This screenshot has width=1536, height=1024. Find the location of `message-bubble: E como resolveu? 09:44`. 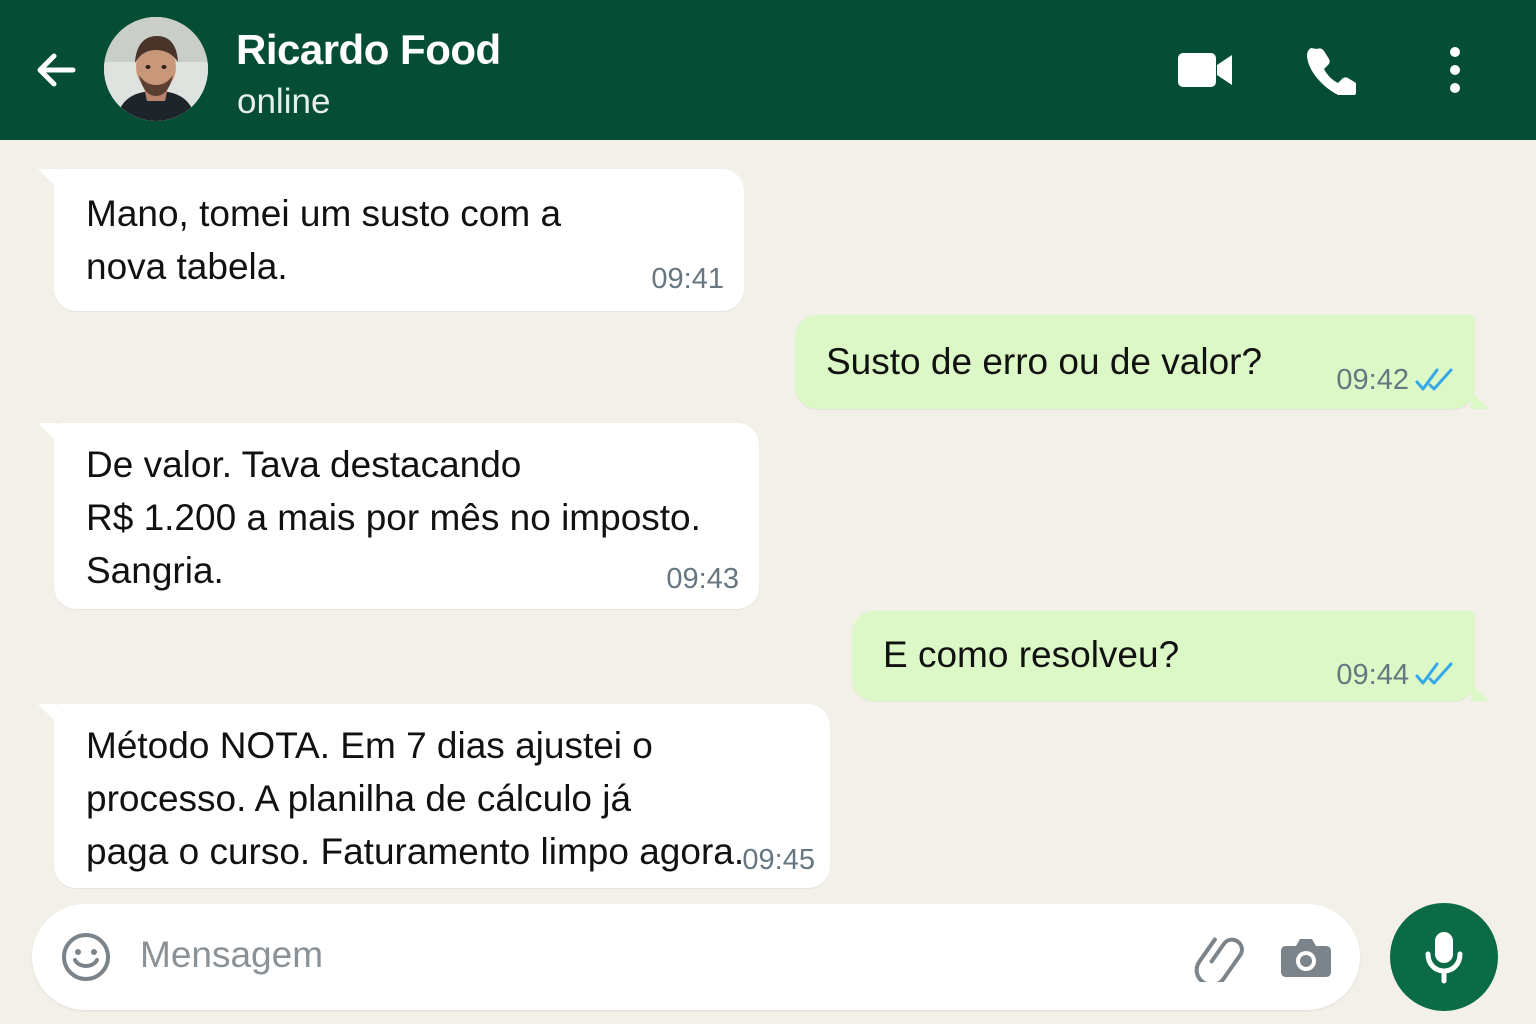

message-bubble: E como resolveu? 09:44 is located at coordinates (1170, 656).